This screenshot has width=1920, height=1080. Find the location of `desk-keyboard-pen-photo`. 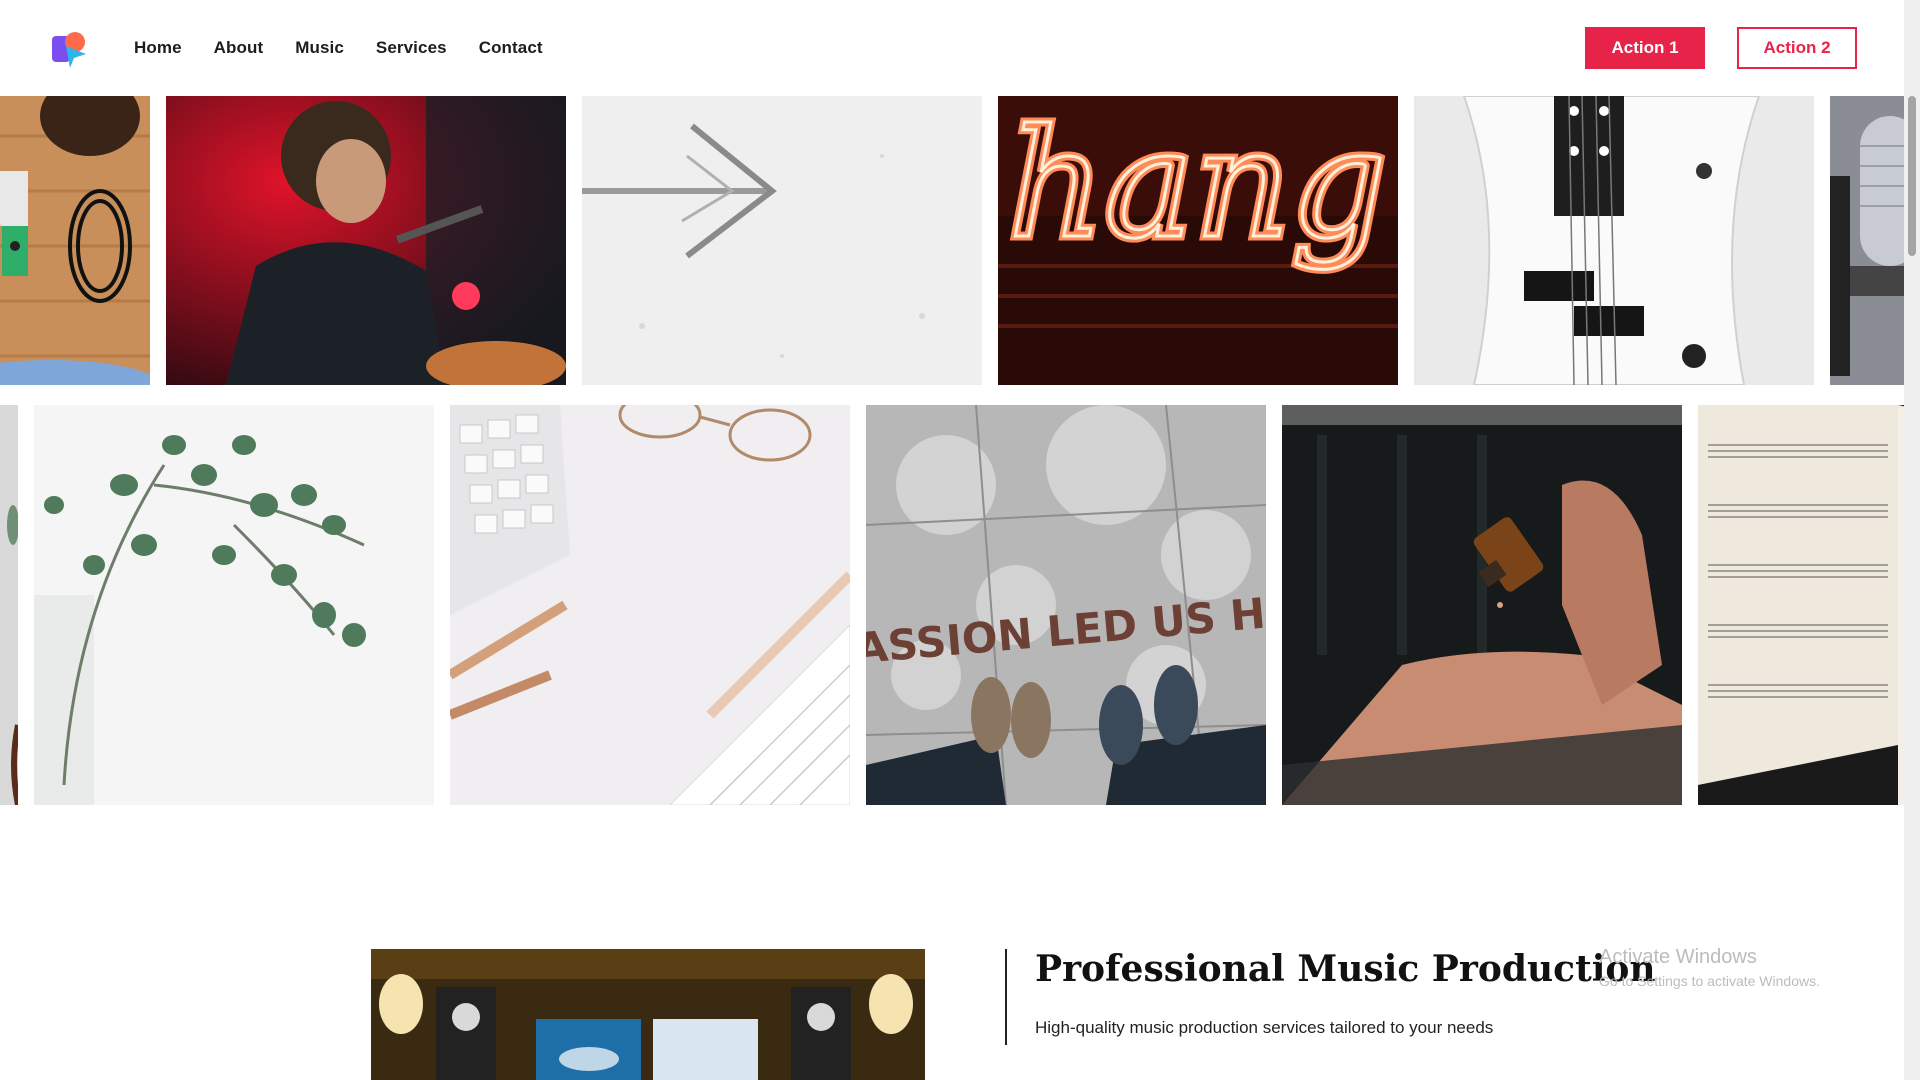

desk-keyboard-pen-photo is located at coordinates (650, 605).